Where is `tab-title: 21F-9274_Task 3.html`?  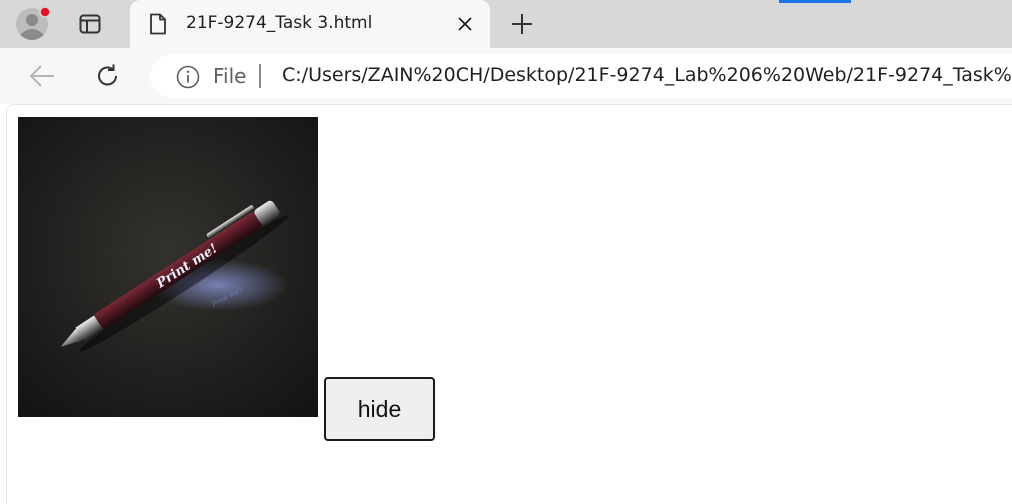
tab-title: 21F-9274_Task 3.html is located at coordinates (279, 23).